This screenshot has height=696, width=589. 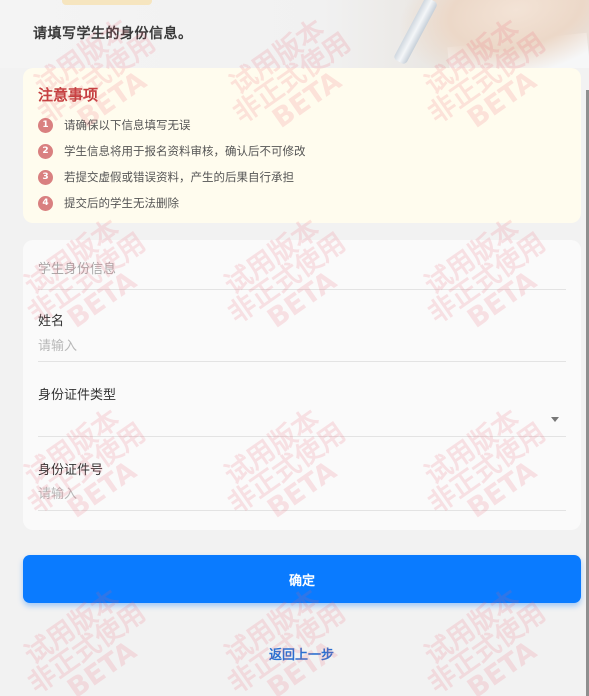 What do you see at coordinates (555, 419) in the screenshot?
I see `chevron-down-icon` at bounding box center [555, 419].